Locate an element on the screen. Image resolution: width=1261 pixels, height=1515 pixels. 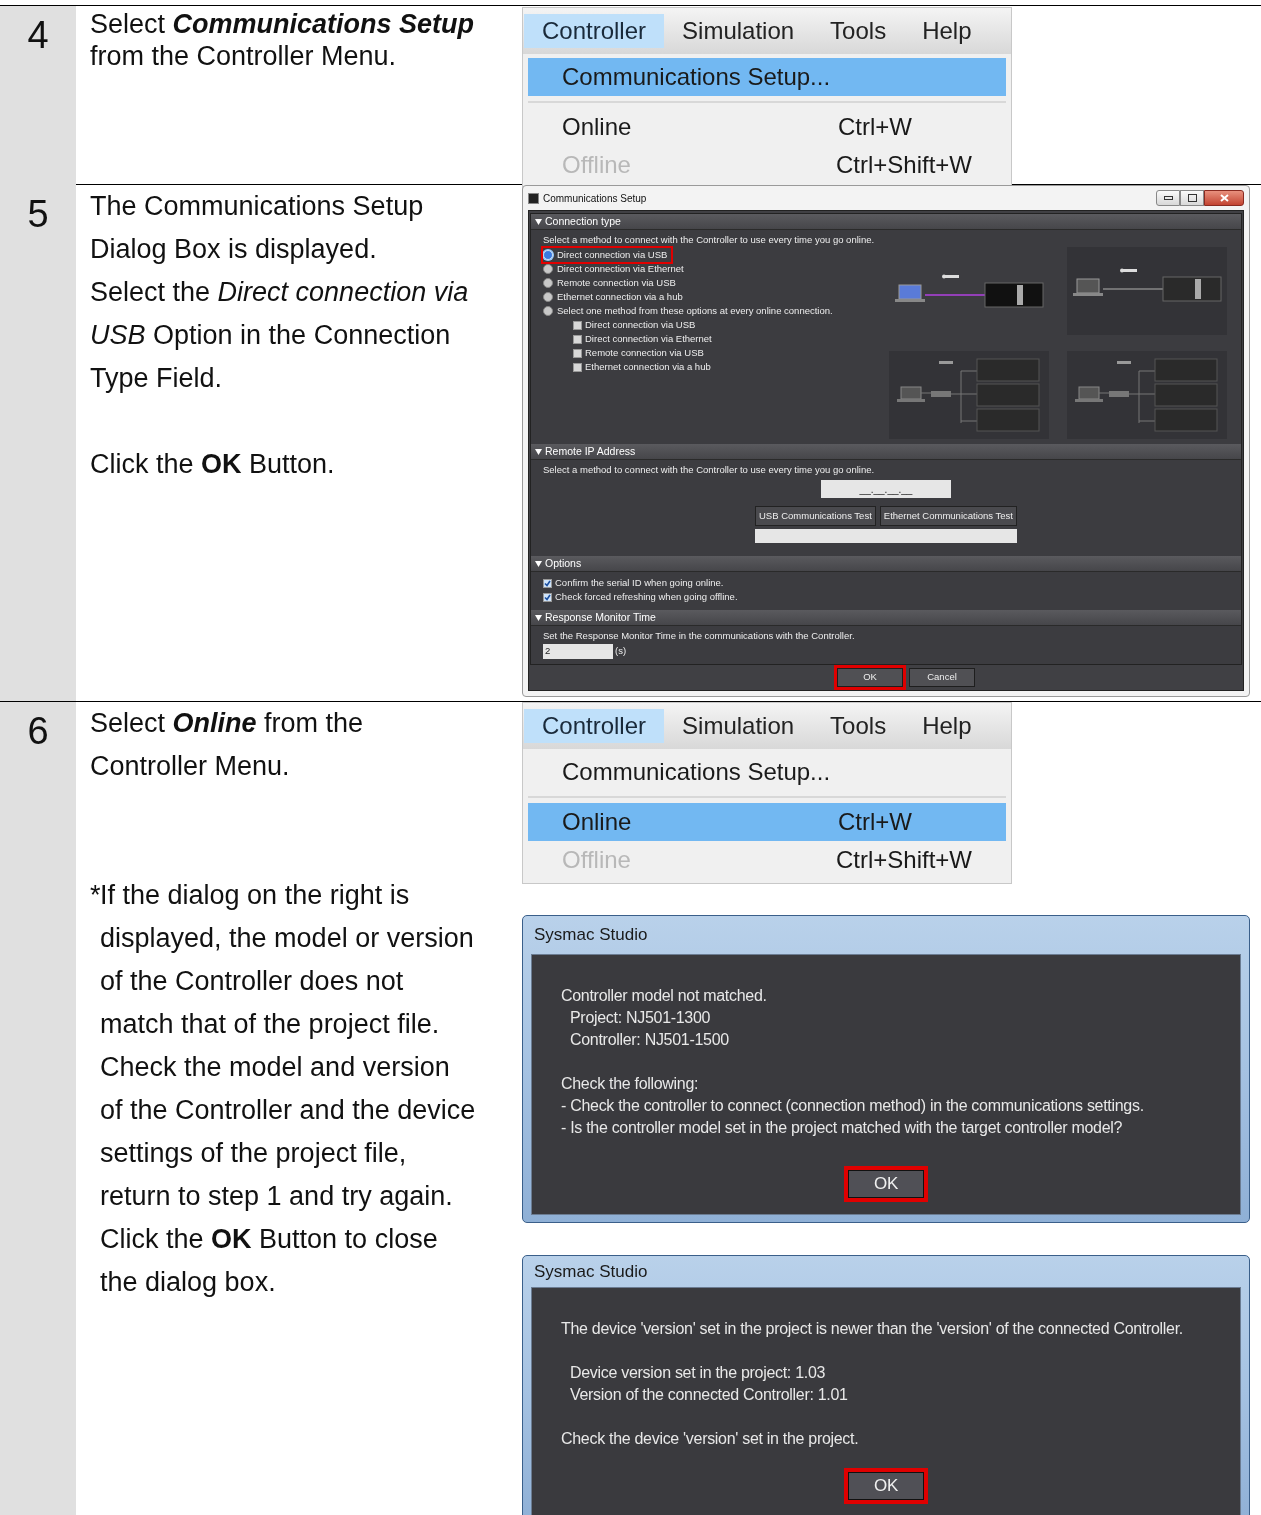
section-header: Connection type is located at coordinates (583, 221).